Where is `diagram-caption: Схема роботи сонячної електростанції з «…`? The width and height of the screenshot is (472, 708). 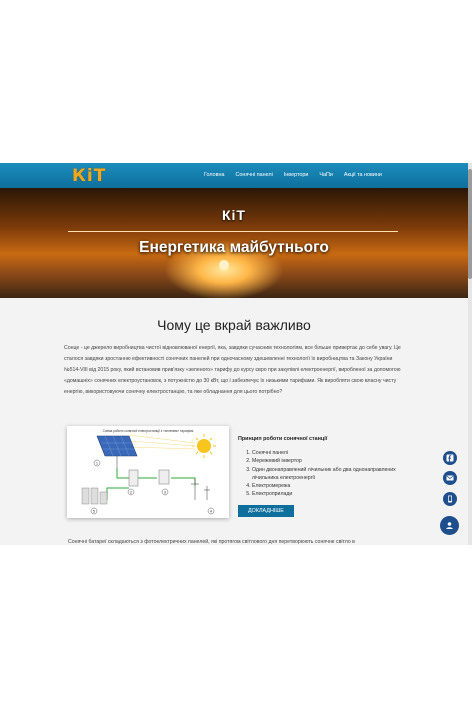 diagram-caption: Схема роботи сонячної електростанції з «… is located at coordinates (148, 431).